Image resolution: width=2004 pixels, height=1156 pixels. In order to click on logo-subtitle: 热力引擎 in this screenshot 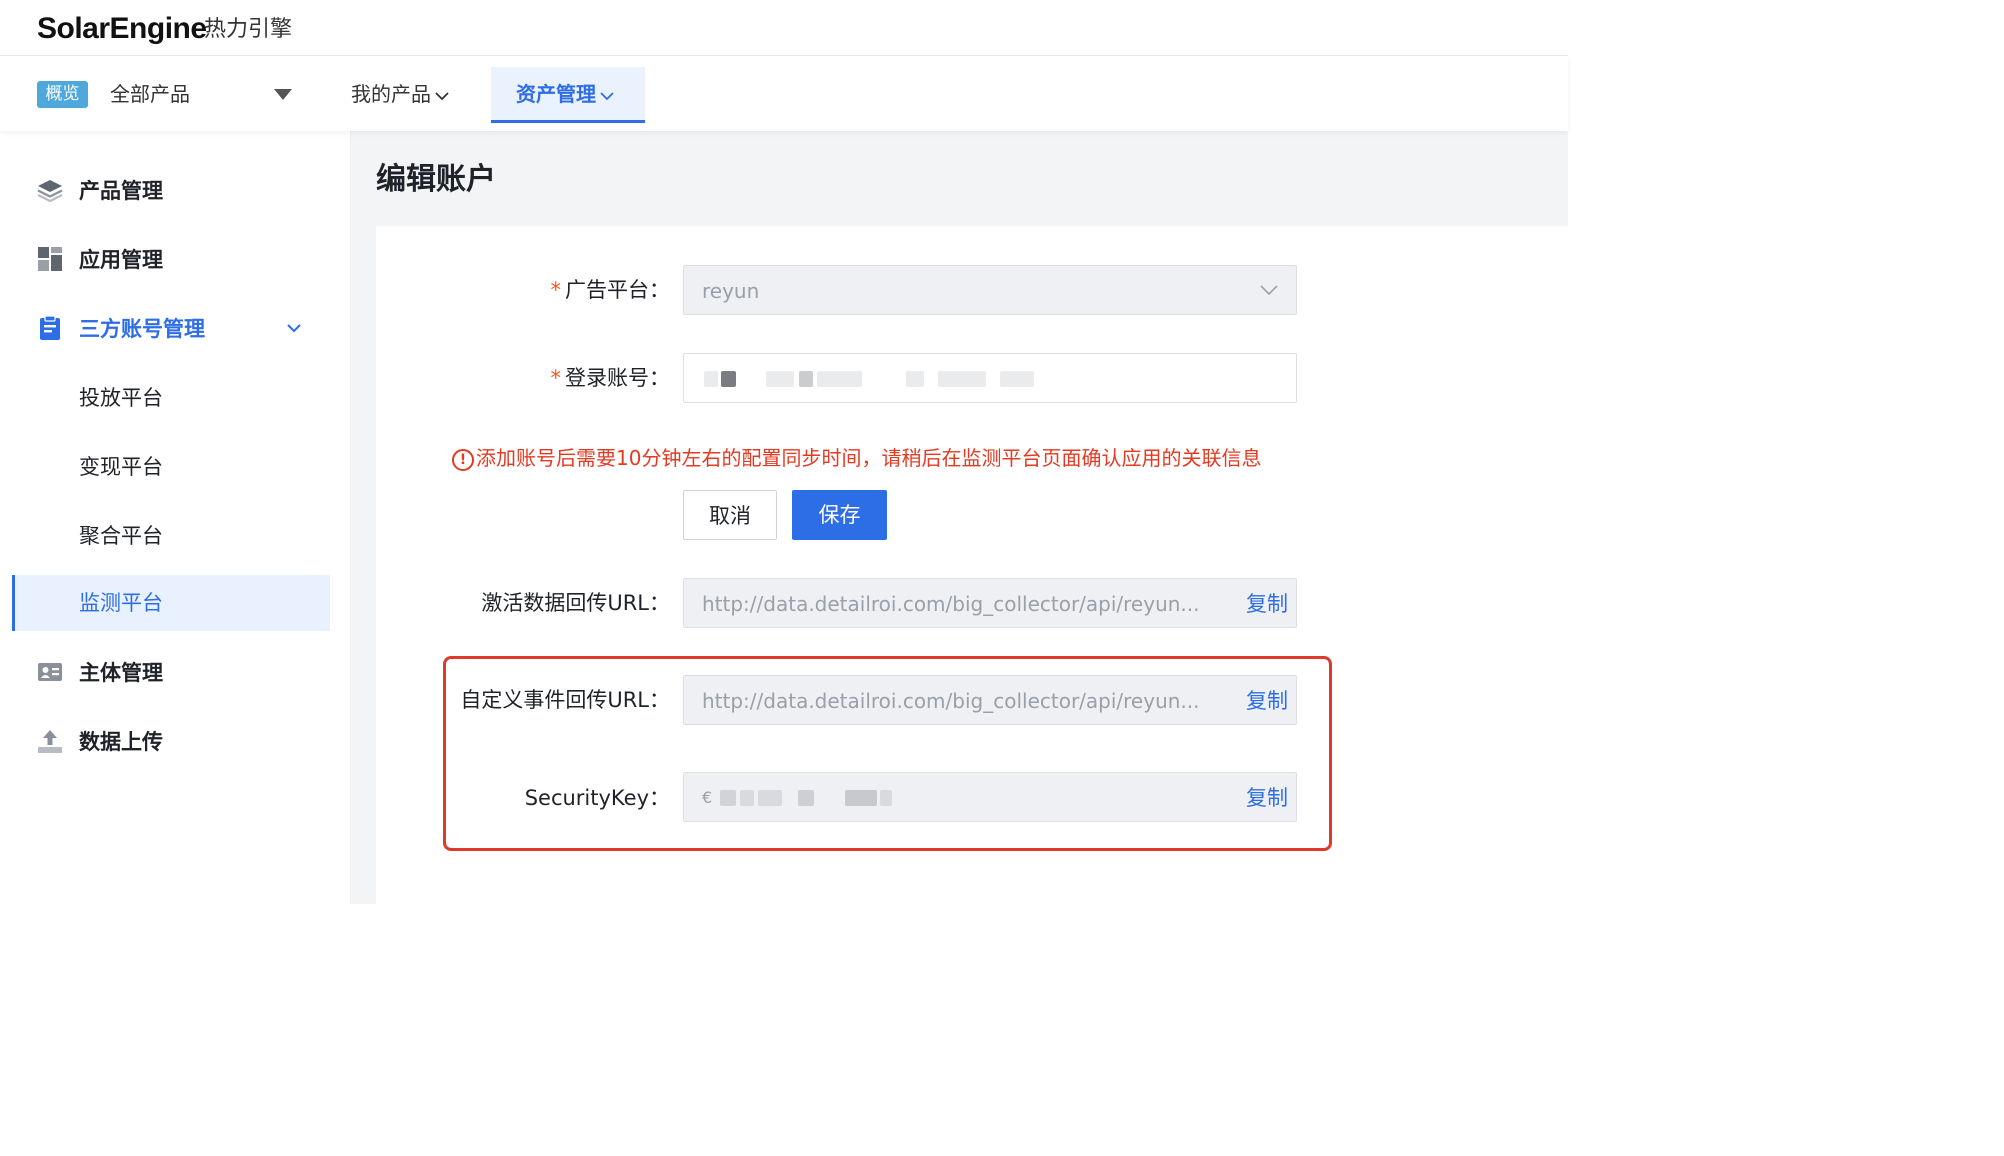, I will do `click(248, 29)`.